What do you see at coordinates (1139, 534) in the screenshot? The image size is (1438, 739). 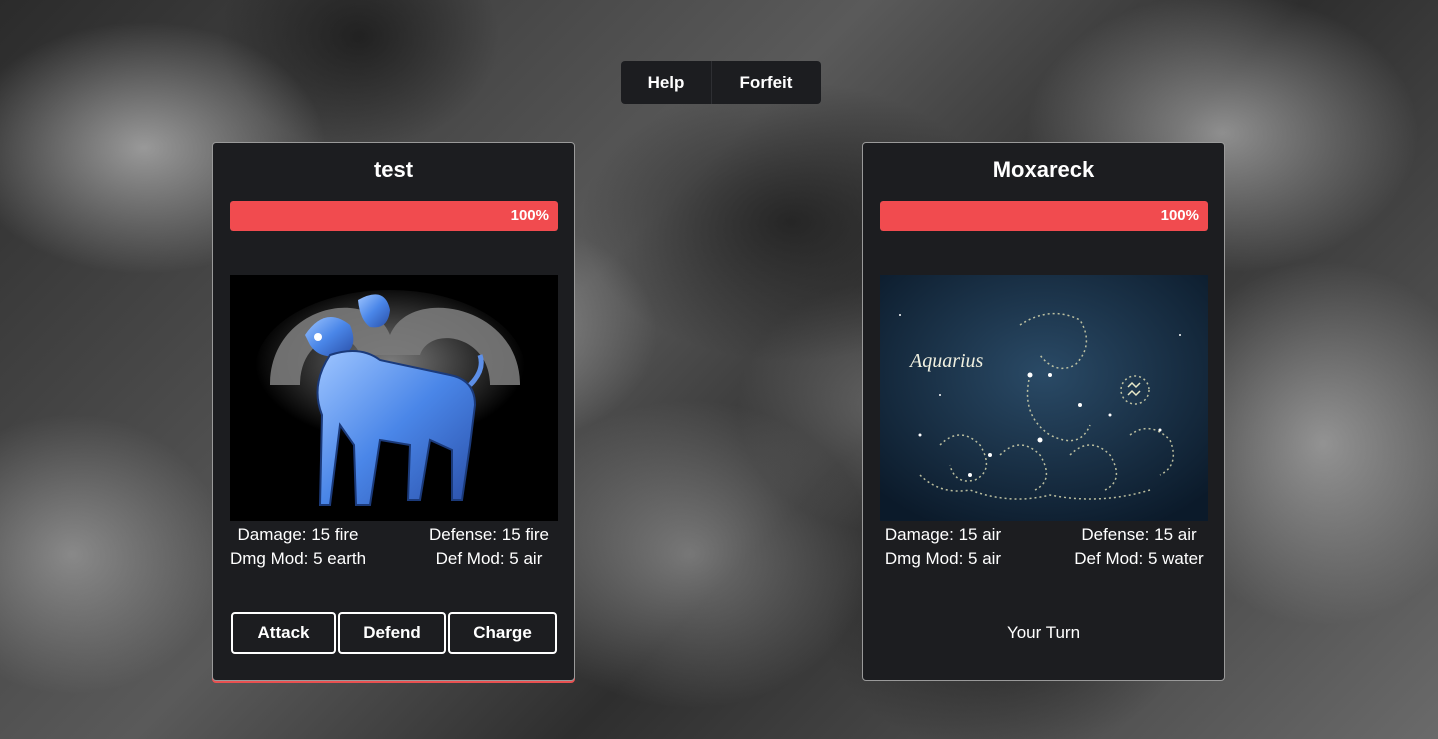 I see `opponent-defense-stat: Defense: 15 air` at bounding box center [1139, 534].